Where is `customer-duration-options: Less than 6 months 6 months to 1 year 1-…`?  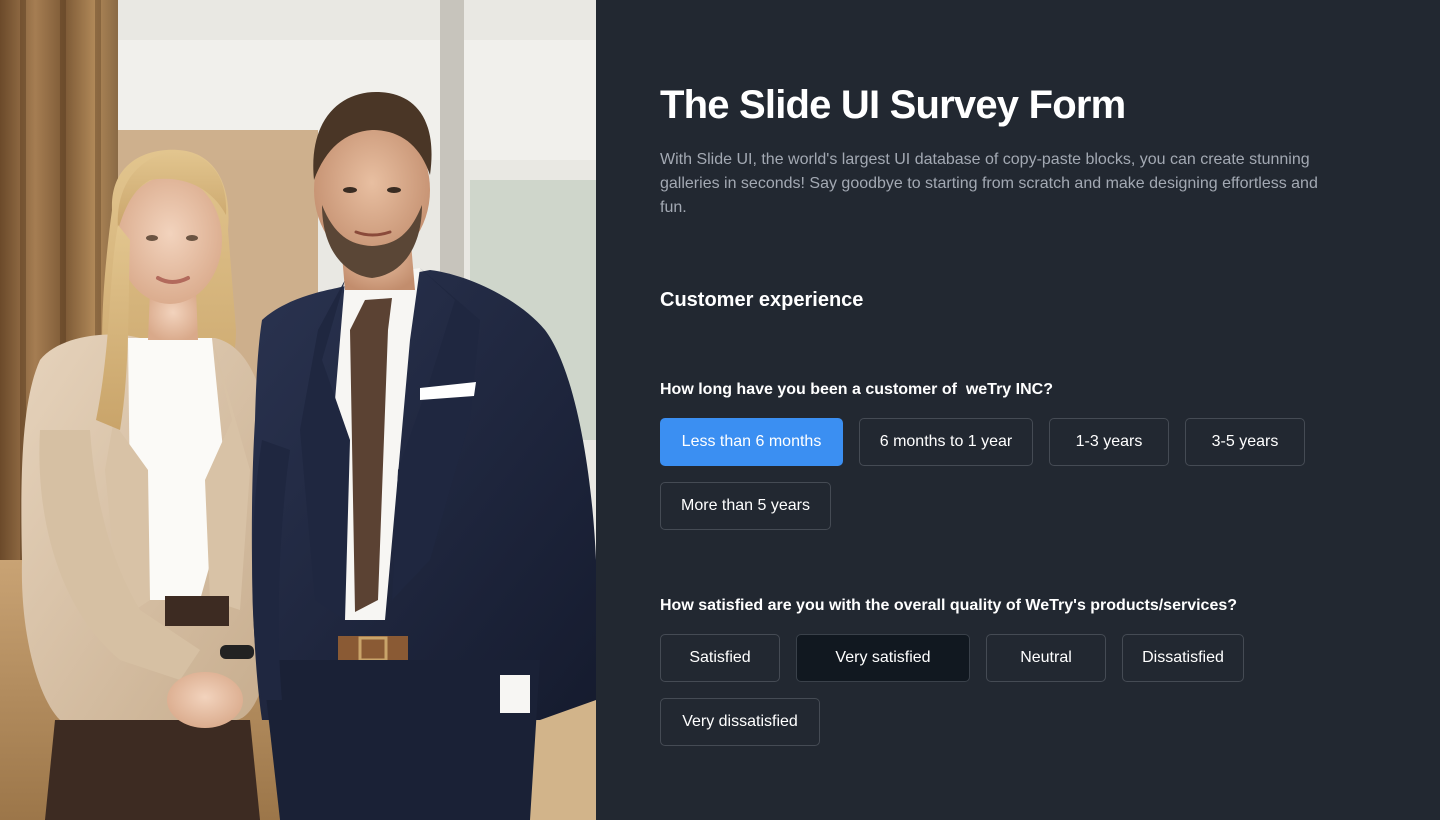 customer-duration-options: Less than 6 months 6 months to 1 year 1-… is located at coordinates (990, 474).